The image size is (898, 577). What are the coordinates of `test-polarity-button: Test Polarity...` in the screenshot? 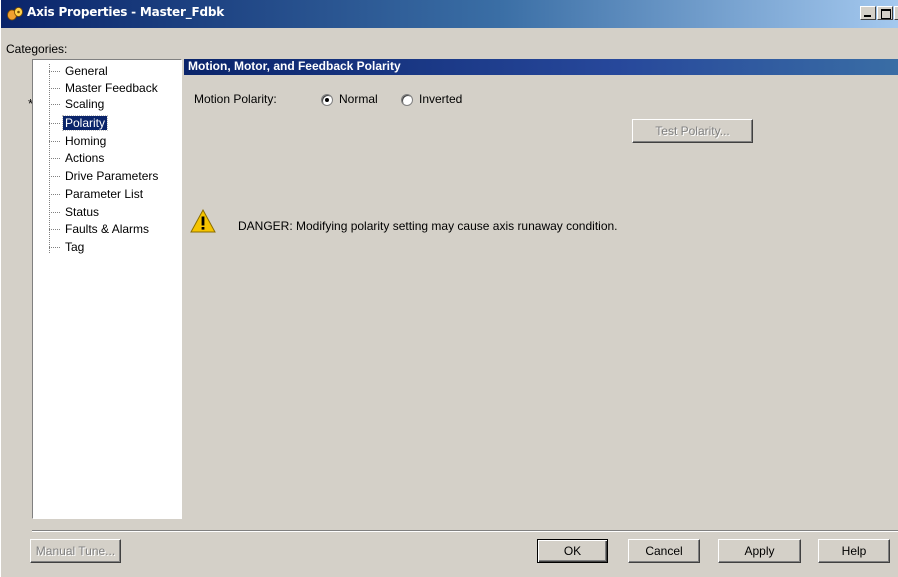 It's located at (692, 131).